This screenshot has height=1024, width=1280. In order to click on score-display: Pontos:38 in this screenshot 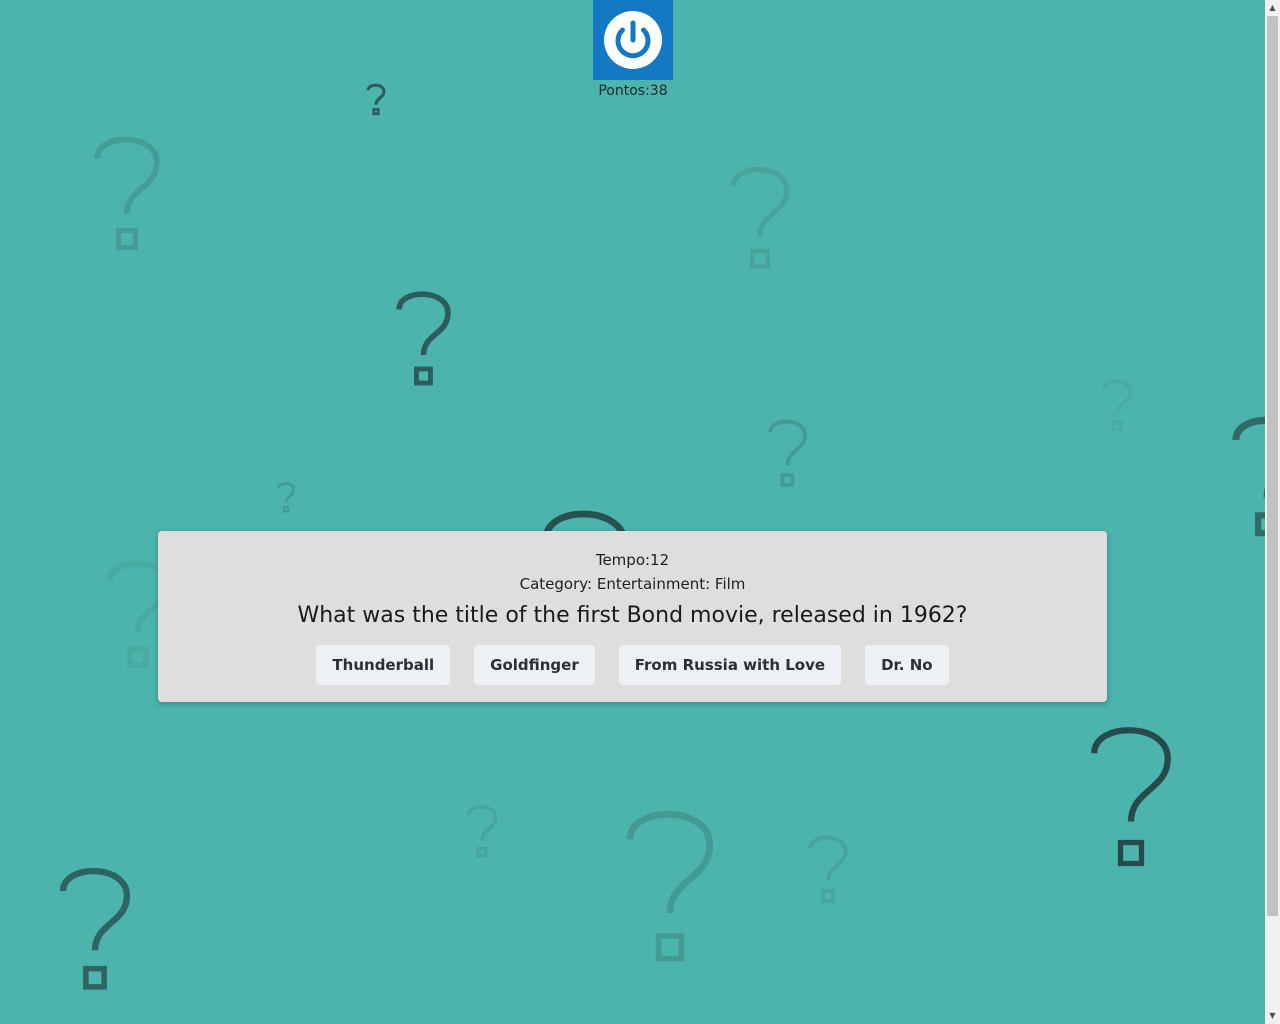, I will do `click(633, 91)`.